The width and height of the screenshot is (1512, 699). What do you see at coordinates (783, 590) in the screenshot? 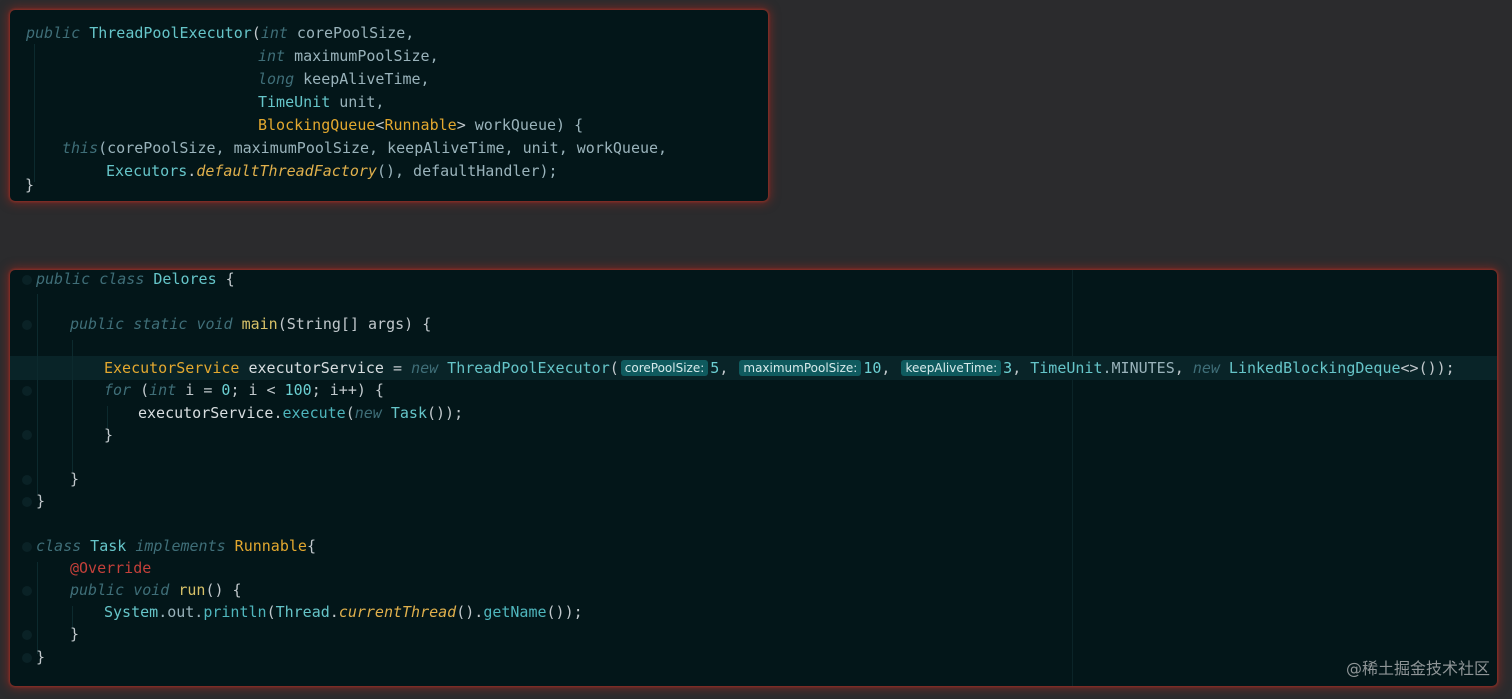
I see `code-line-11: public void run() {` at bounding box center [783, 590].